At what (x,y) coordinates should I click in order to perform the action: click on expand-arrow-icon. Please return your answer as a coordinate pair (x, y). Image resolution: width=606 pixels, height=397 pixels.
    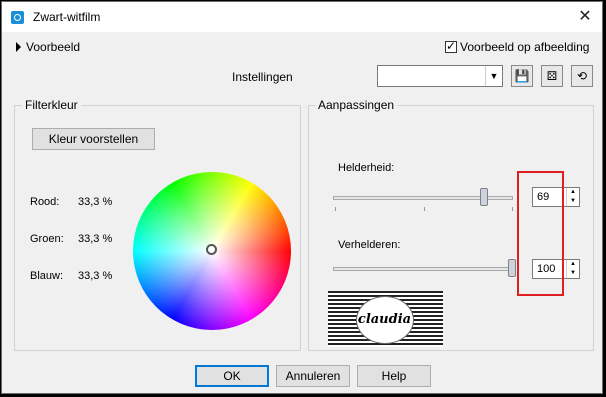
    Looking at the image, I should click on (18, 47).